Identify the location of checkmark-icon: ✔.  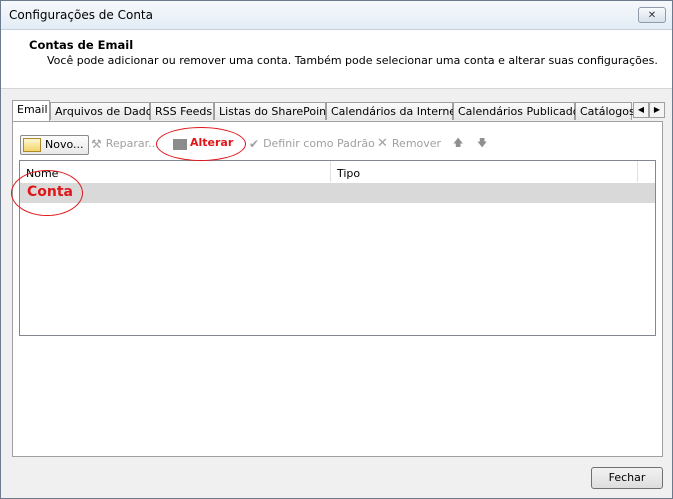
(254, 144).